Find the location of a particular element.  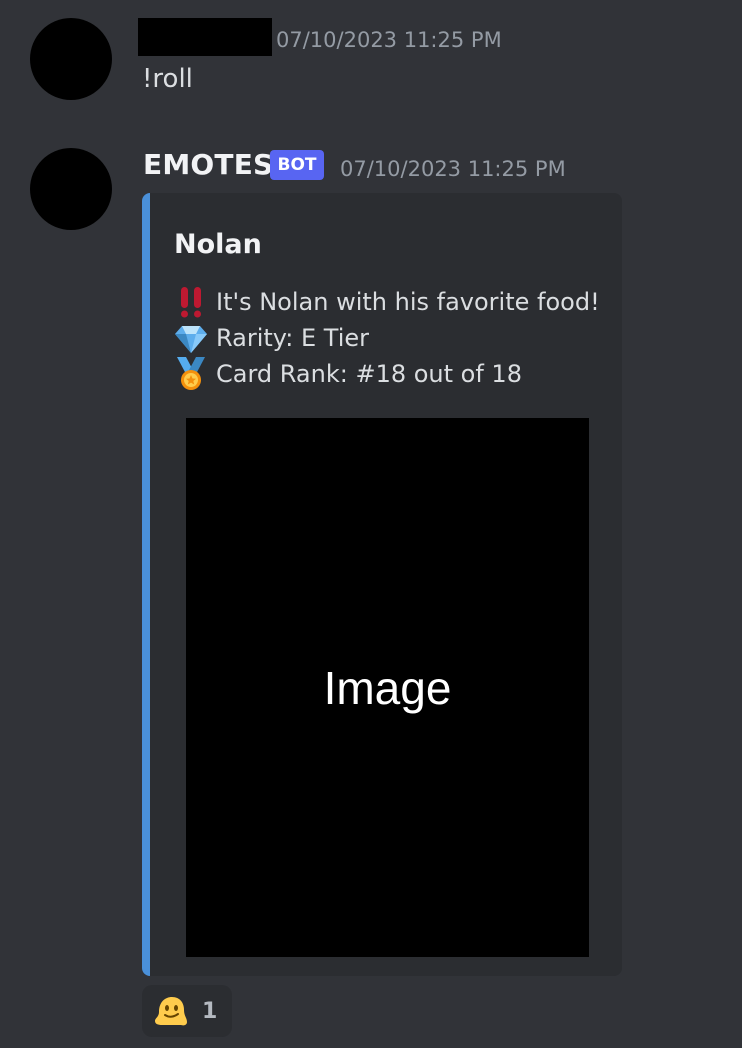

embed-line-text: Rarity: E Tier is located at coordinates (292, 338).